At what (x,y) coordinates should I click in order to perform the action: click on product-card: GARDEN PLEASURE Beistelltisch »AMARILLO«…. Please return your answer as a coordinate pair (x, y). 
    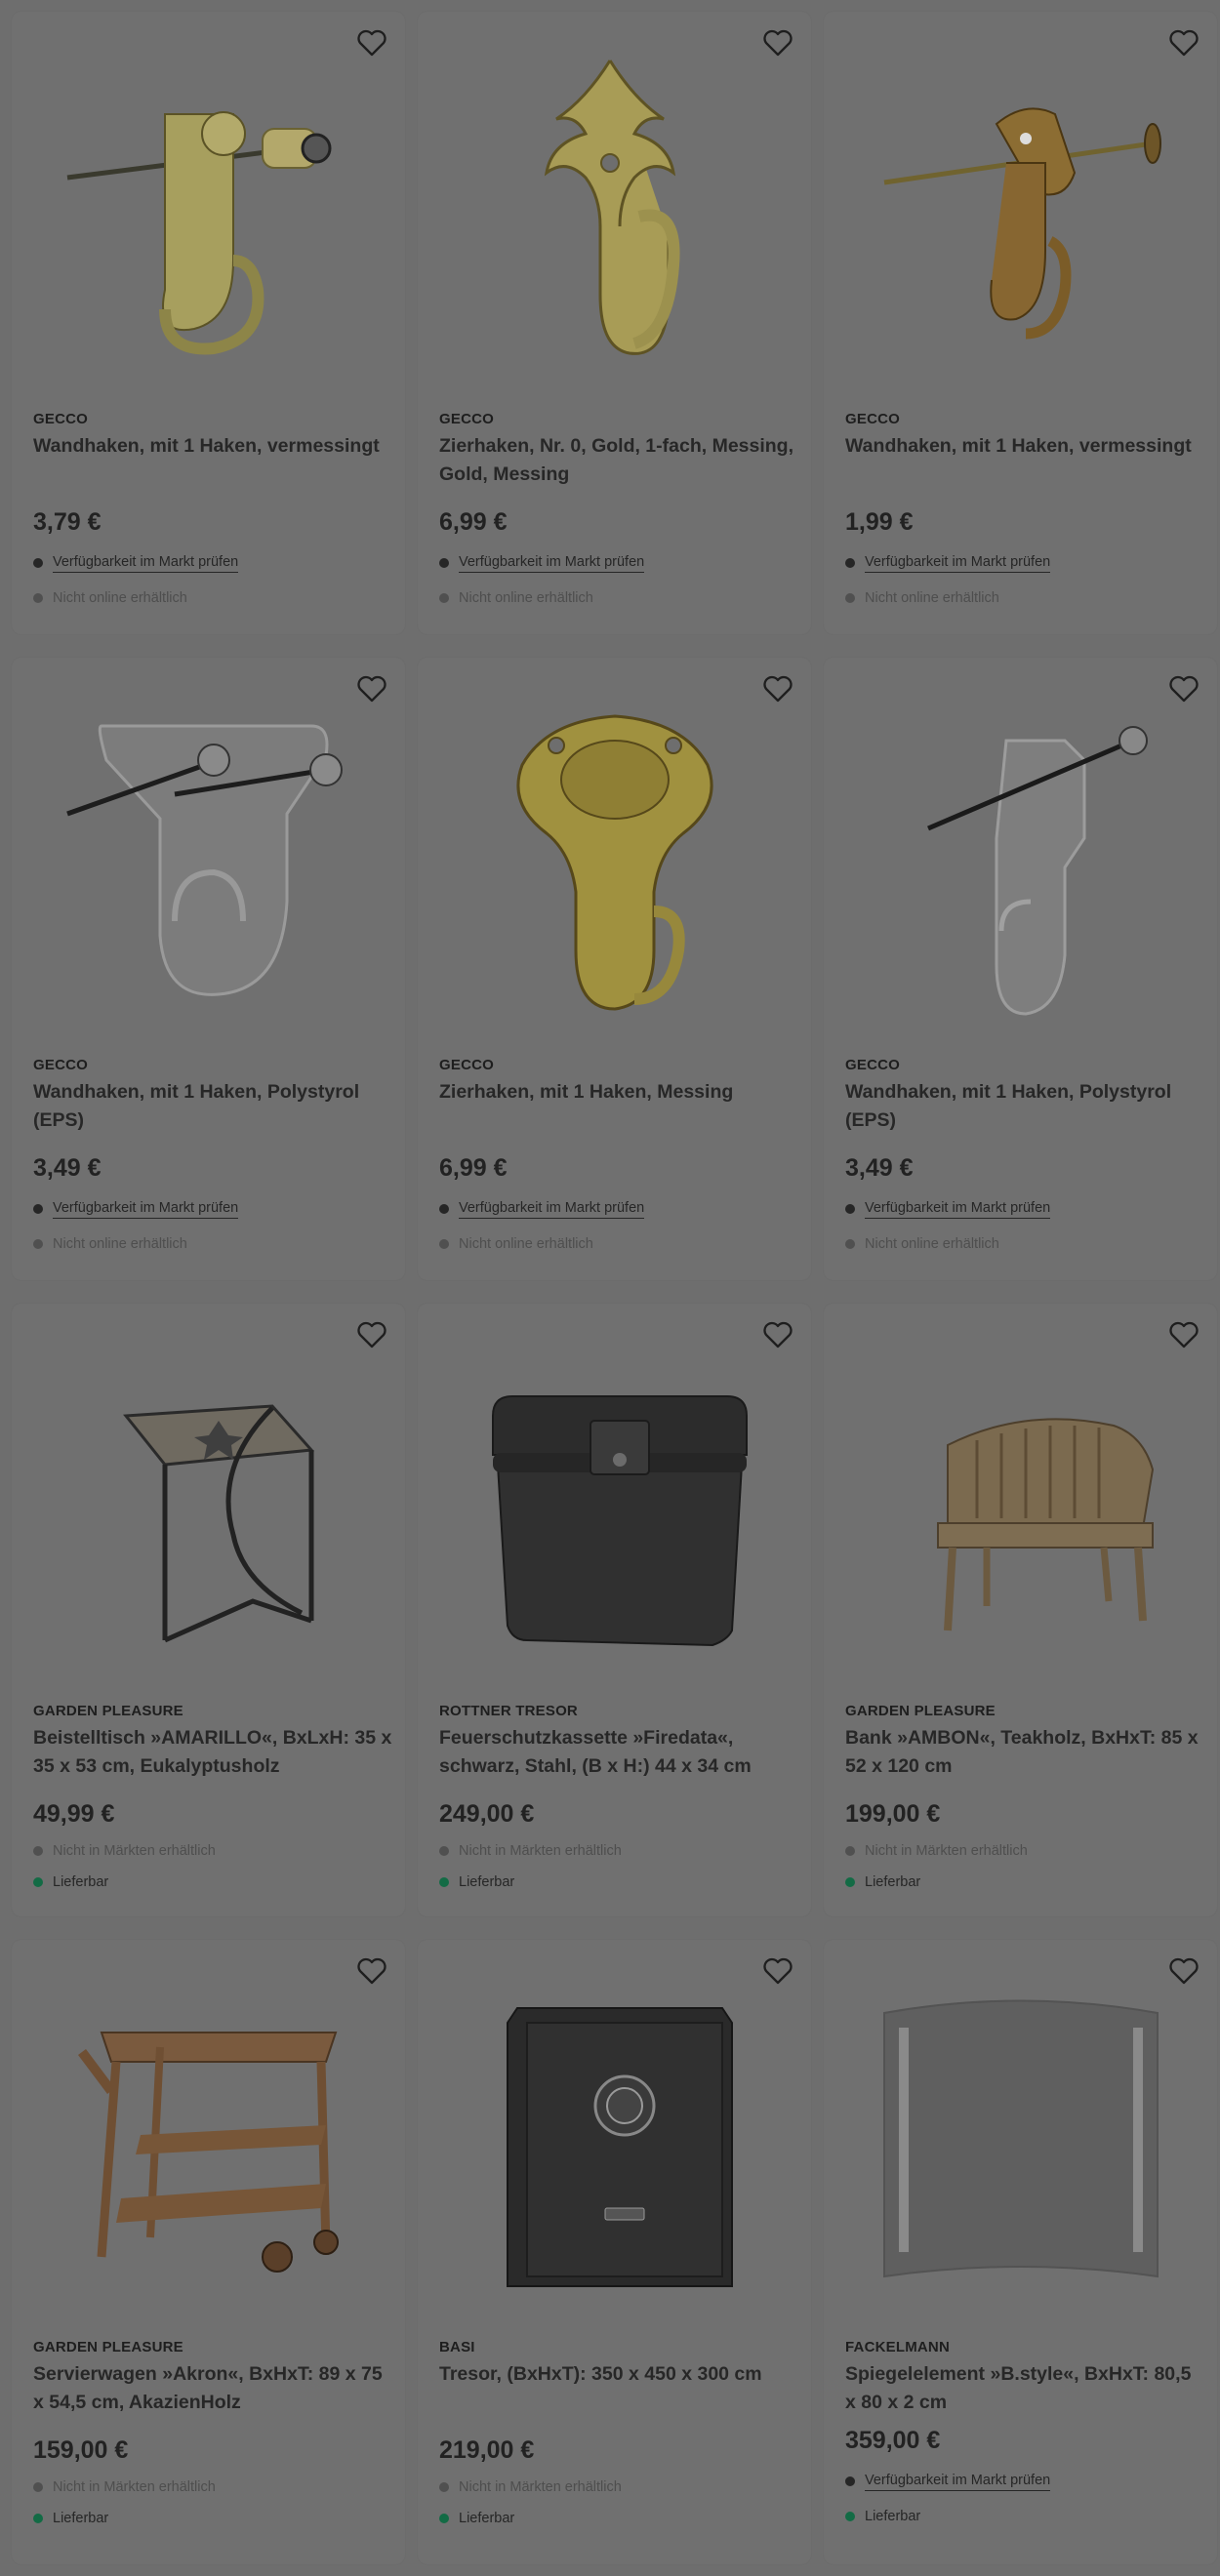
    Looking at the image, I should click on (208, 1610).